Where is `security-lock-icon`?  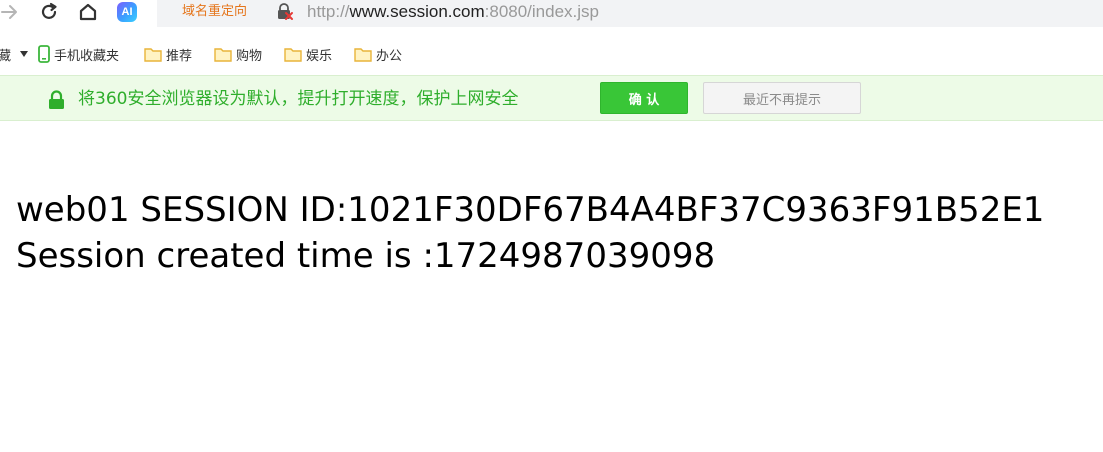 security-lock-icon is located at coordinates (56, 100).